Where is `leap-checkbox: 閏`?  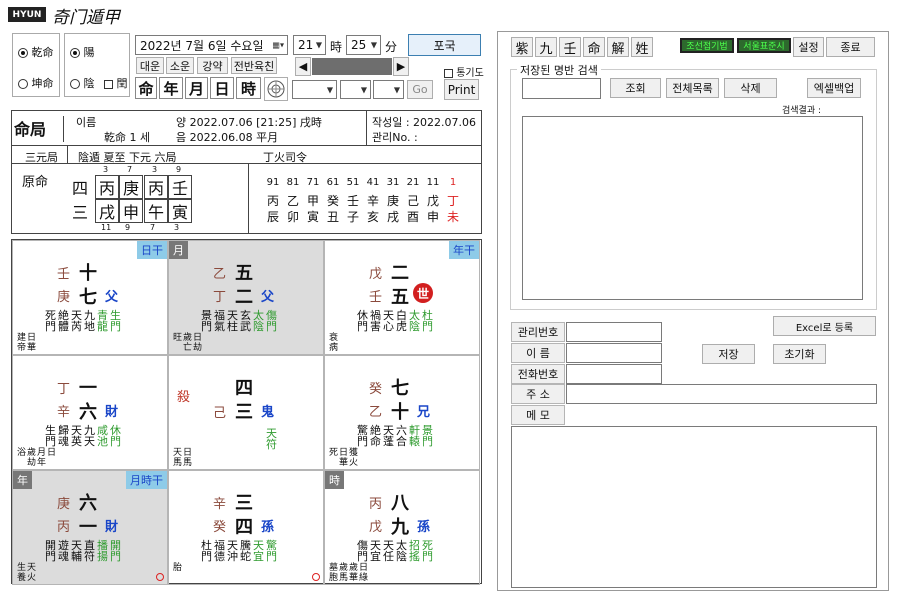 leap-checkbox: 閏 is located at coordinates (116, 83).